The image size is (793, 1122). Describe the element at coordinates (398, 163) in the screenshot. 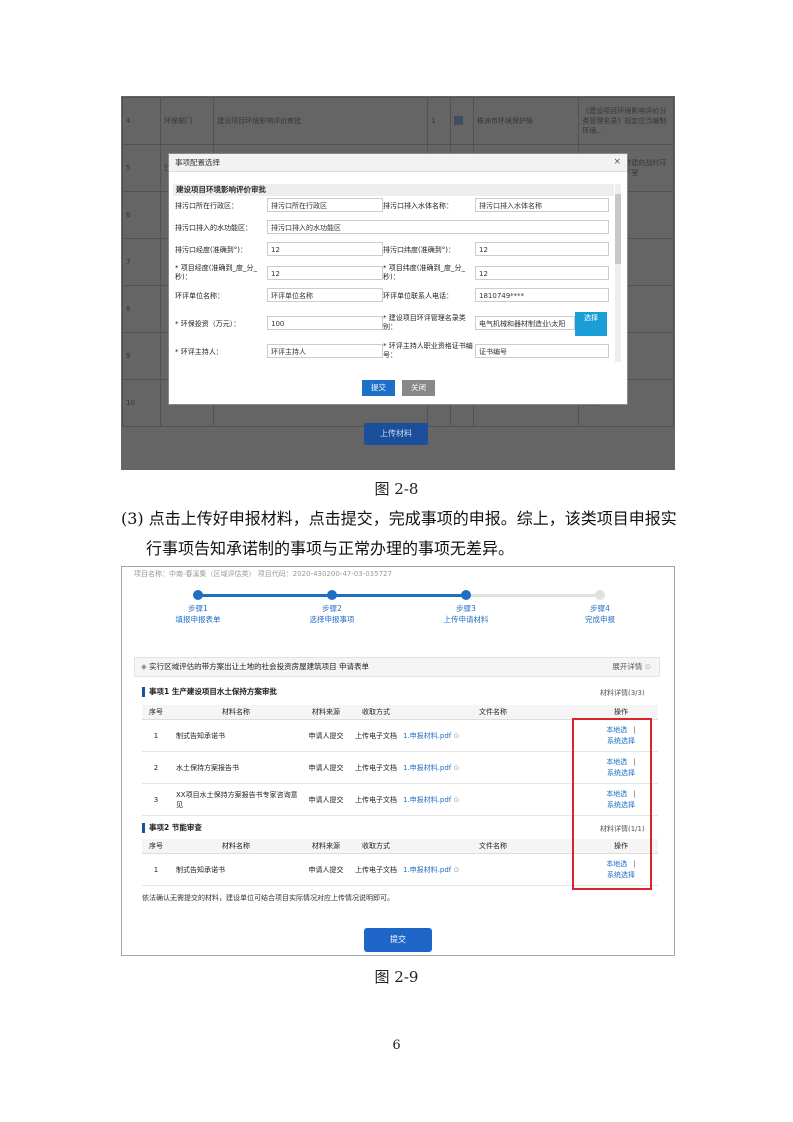

I see `dialog-title: 事项配置选择` at that location.